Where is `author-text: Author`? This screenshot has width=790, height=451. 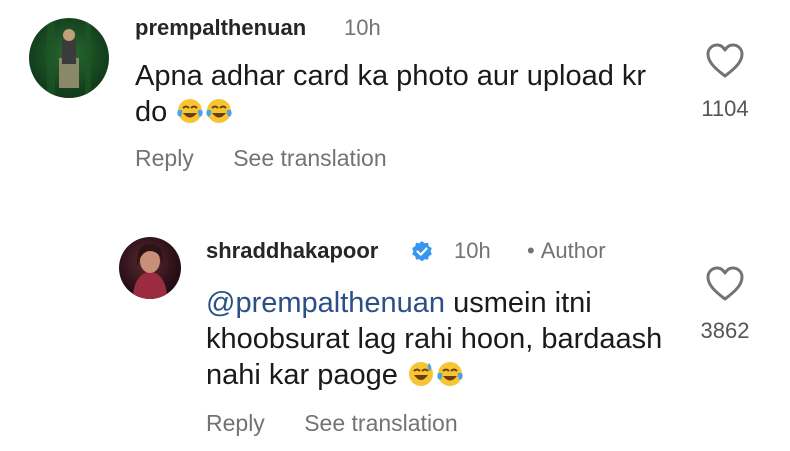 author-text: Author is located at coordinates (573, 250).